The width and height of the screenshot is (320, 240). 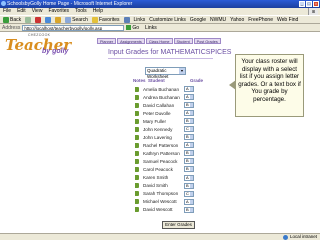 I want to click on toolbar-link-2: Customize Links, so click(x=167, y=20).